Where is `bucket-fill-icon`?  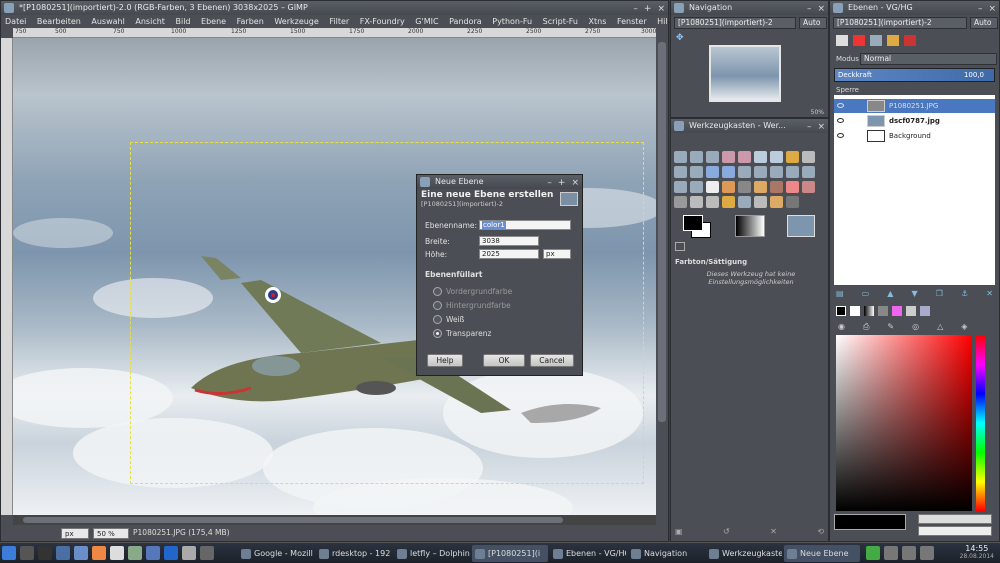 bucket-fill-icon is located at coordinates (728, 187).